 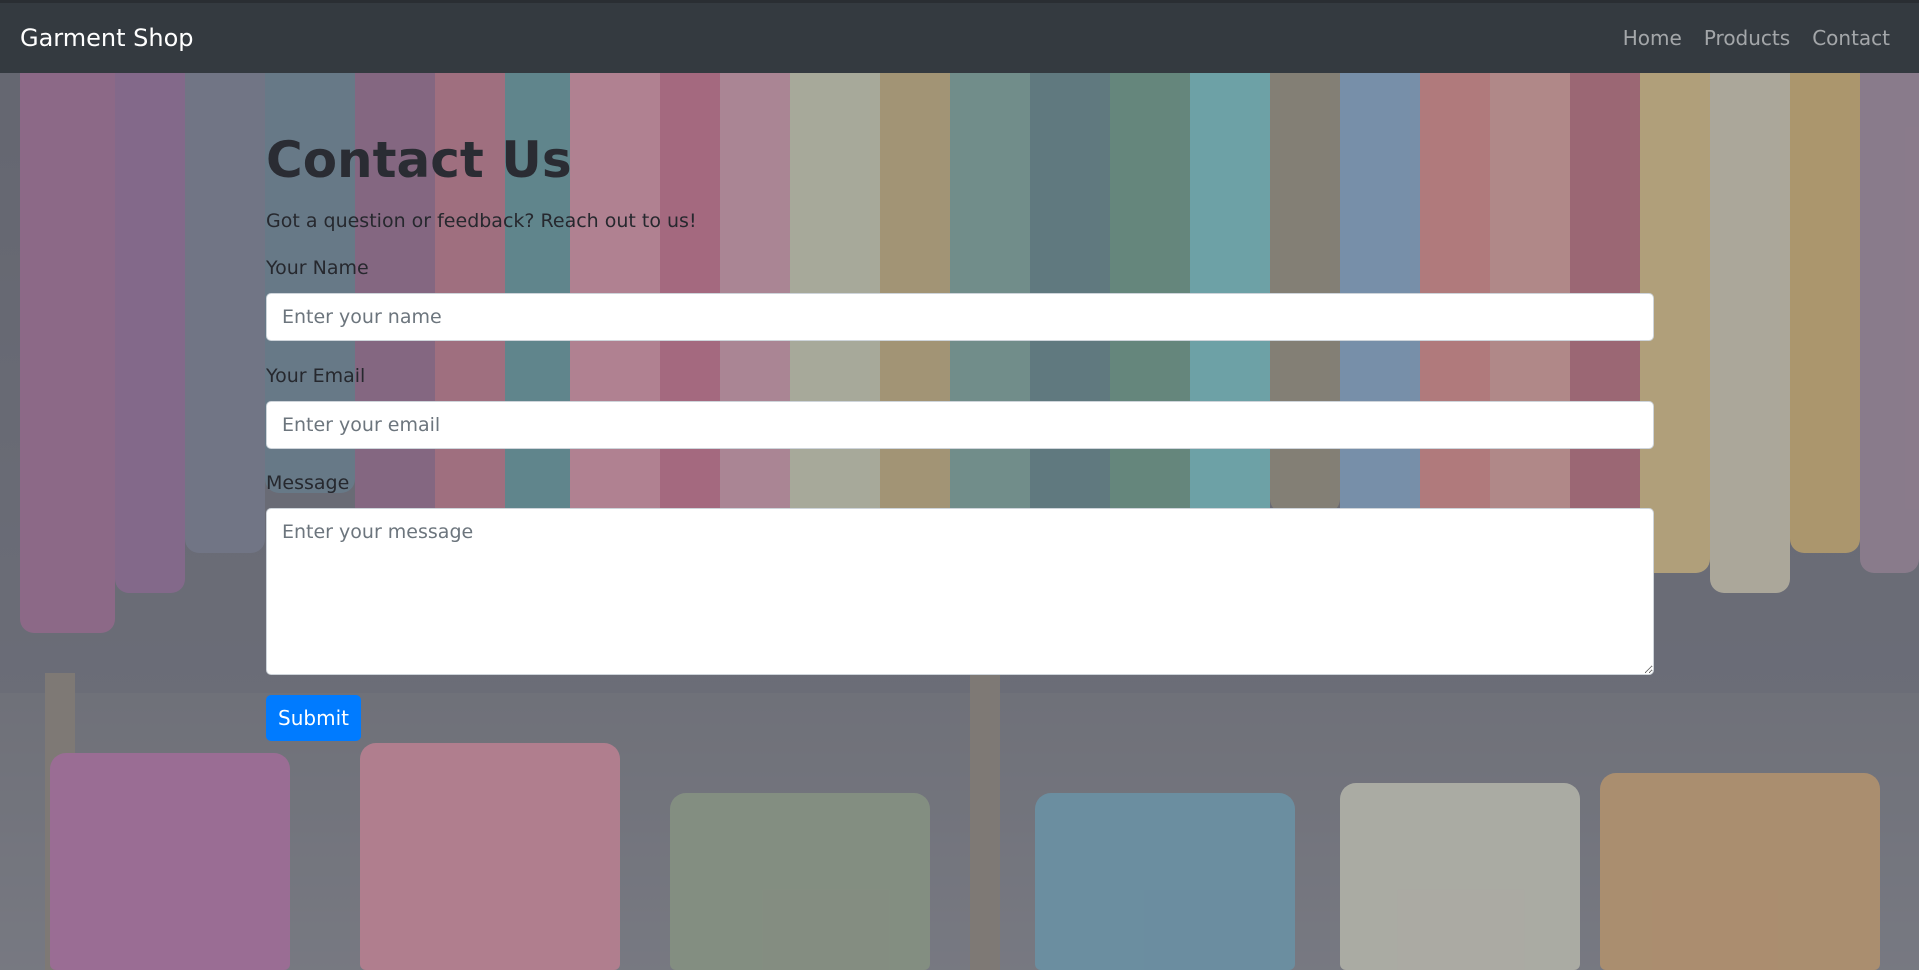 What do you see at coordinates (313, 718) in the screenshot?
I see `submit-button: Submit` at bounding box center [313, 718].